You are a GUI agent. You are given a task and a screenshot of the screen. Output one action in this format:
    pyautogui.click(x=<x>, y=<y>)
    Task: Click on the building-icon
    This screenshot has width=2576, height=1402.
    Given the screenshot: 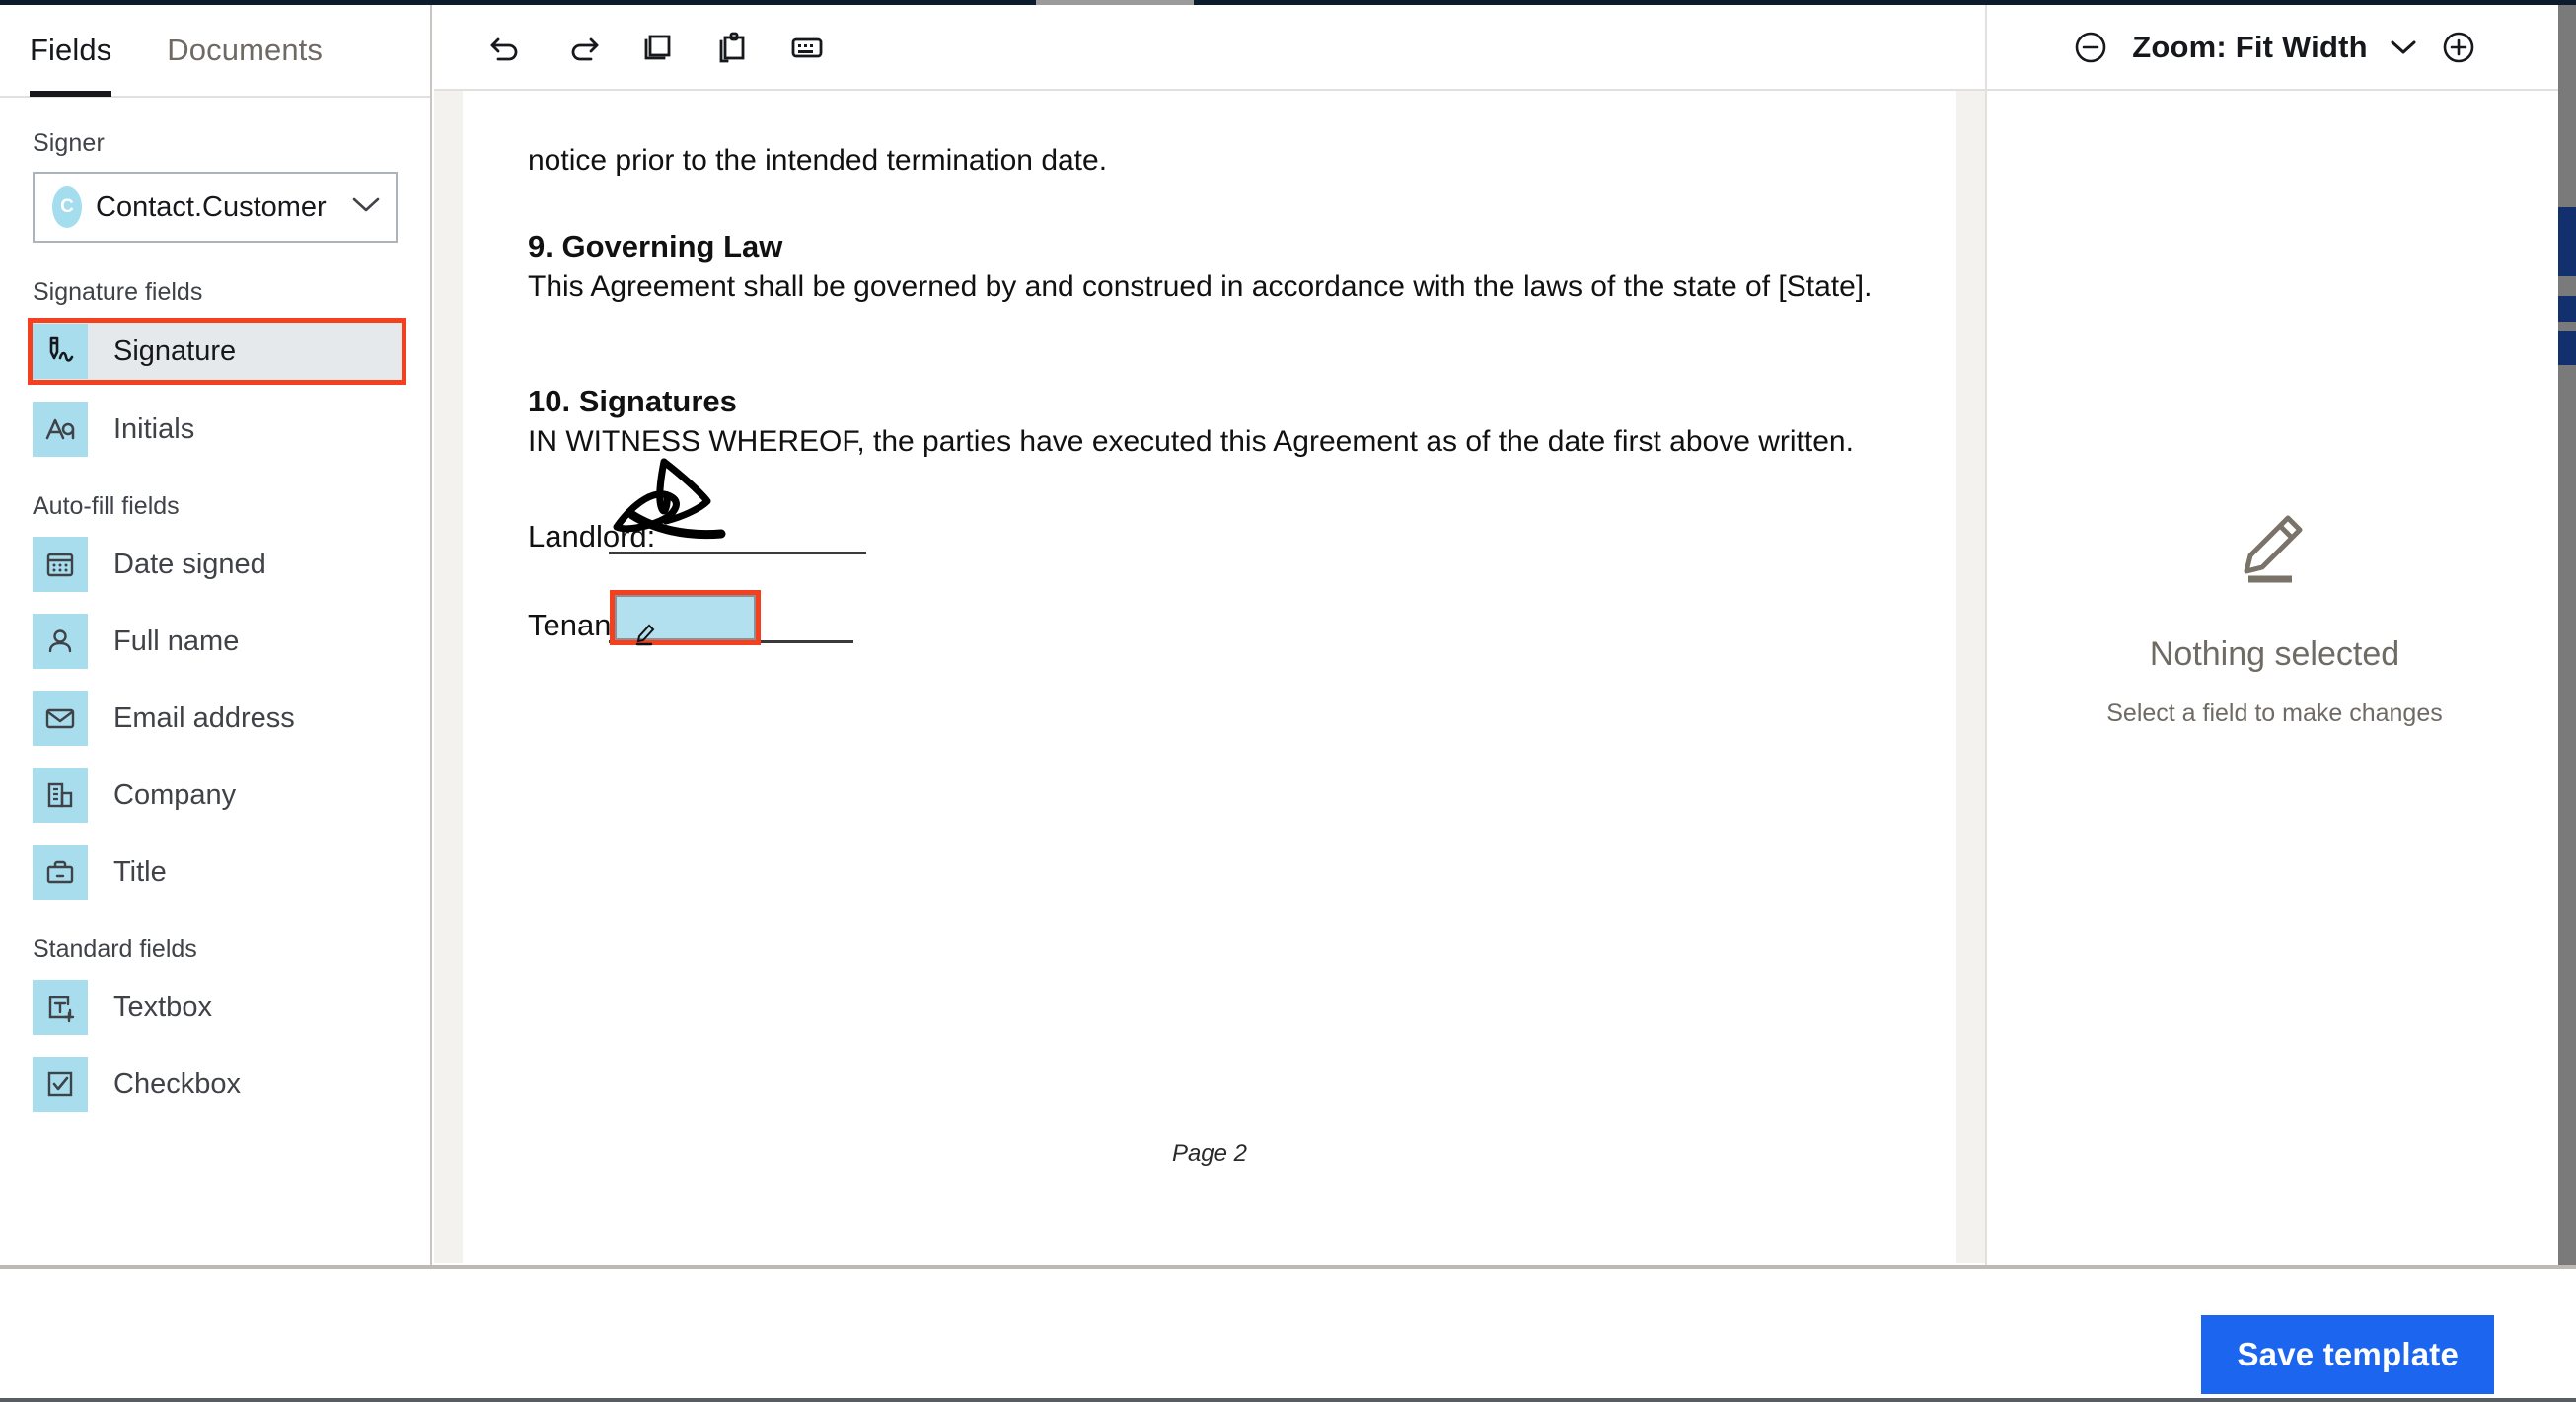 What is the action you would take?
    pyautogui.click(x=60, y=796)
    